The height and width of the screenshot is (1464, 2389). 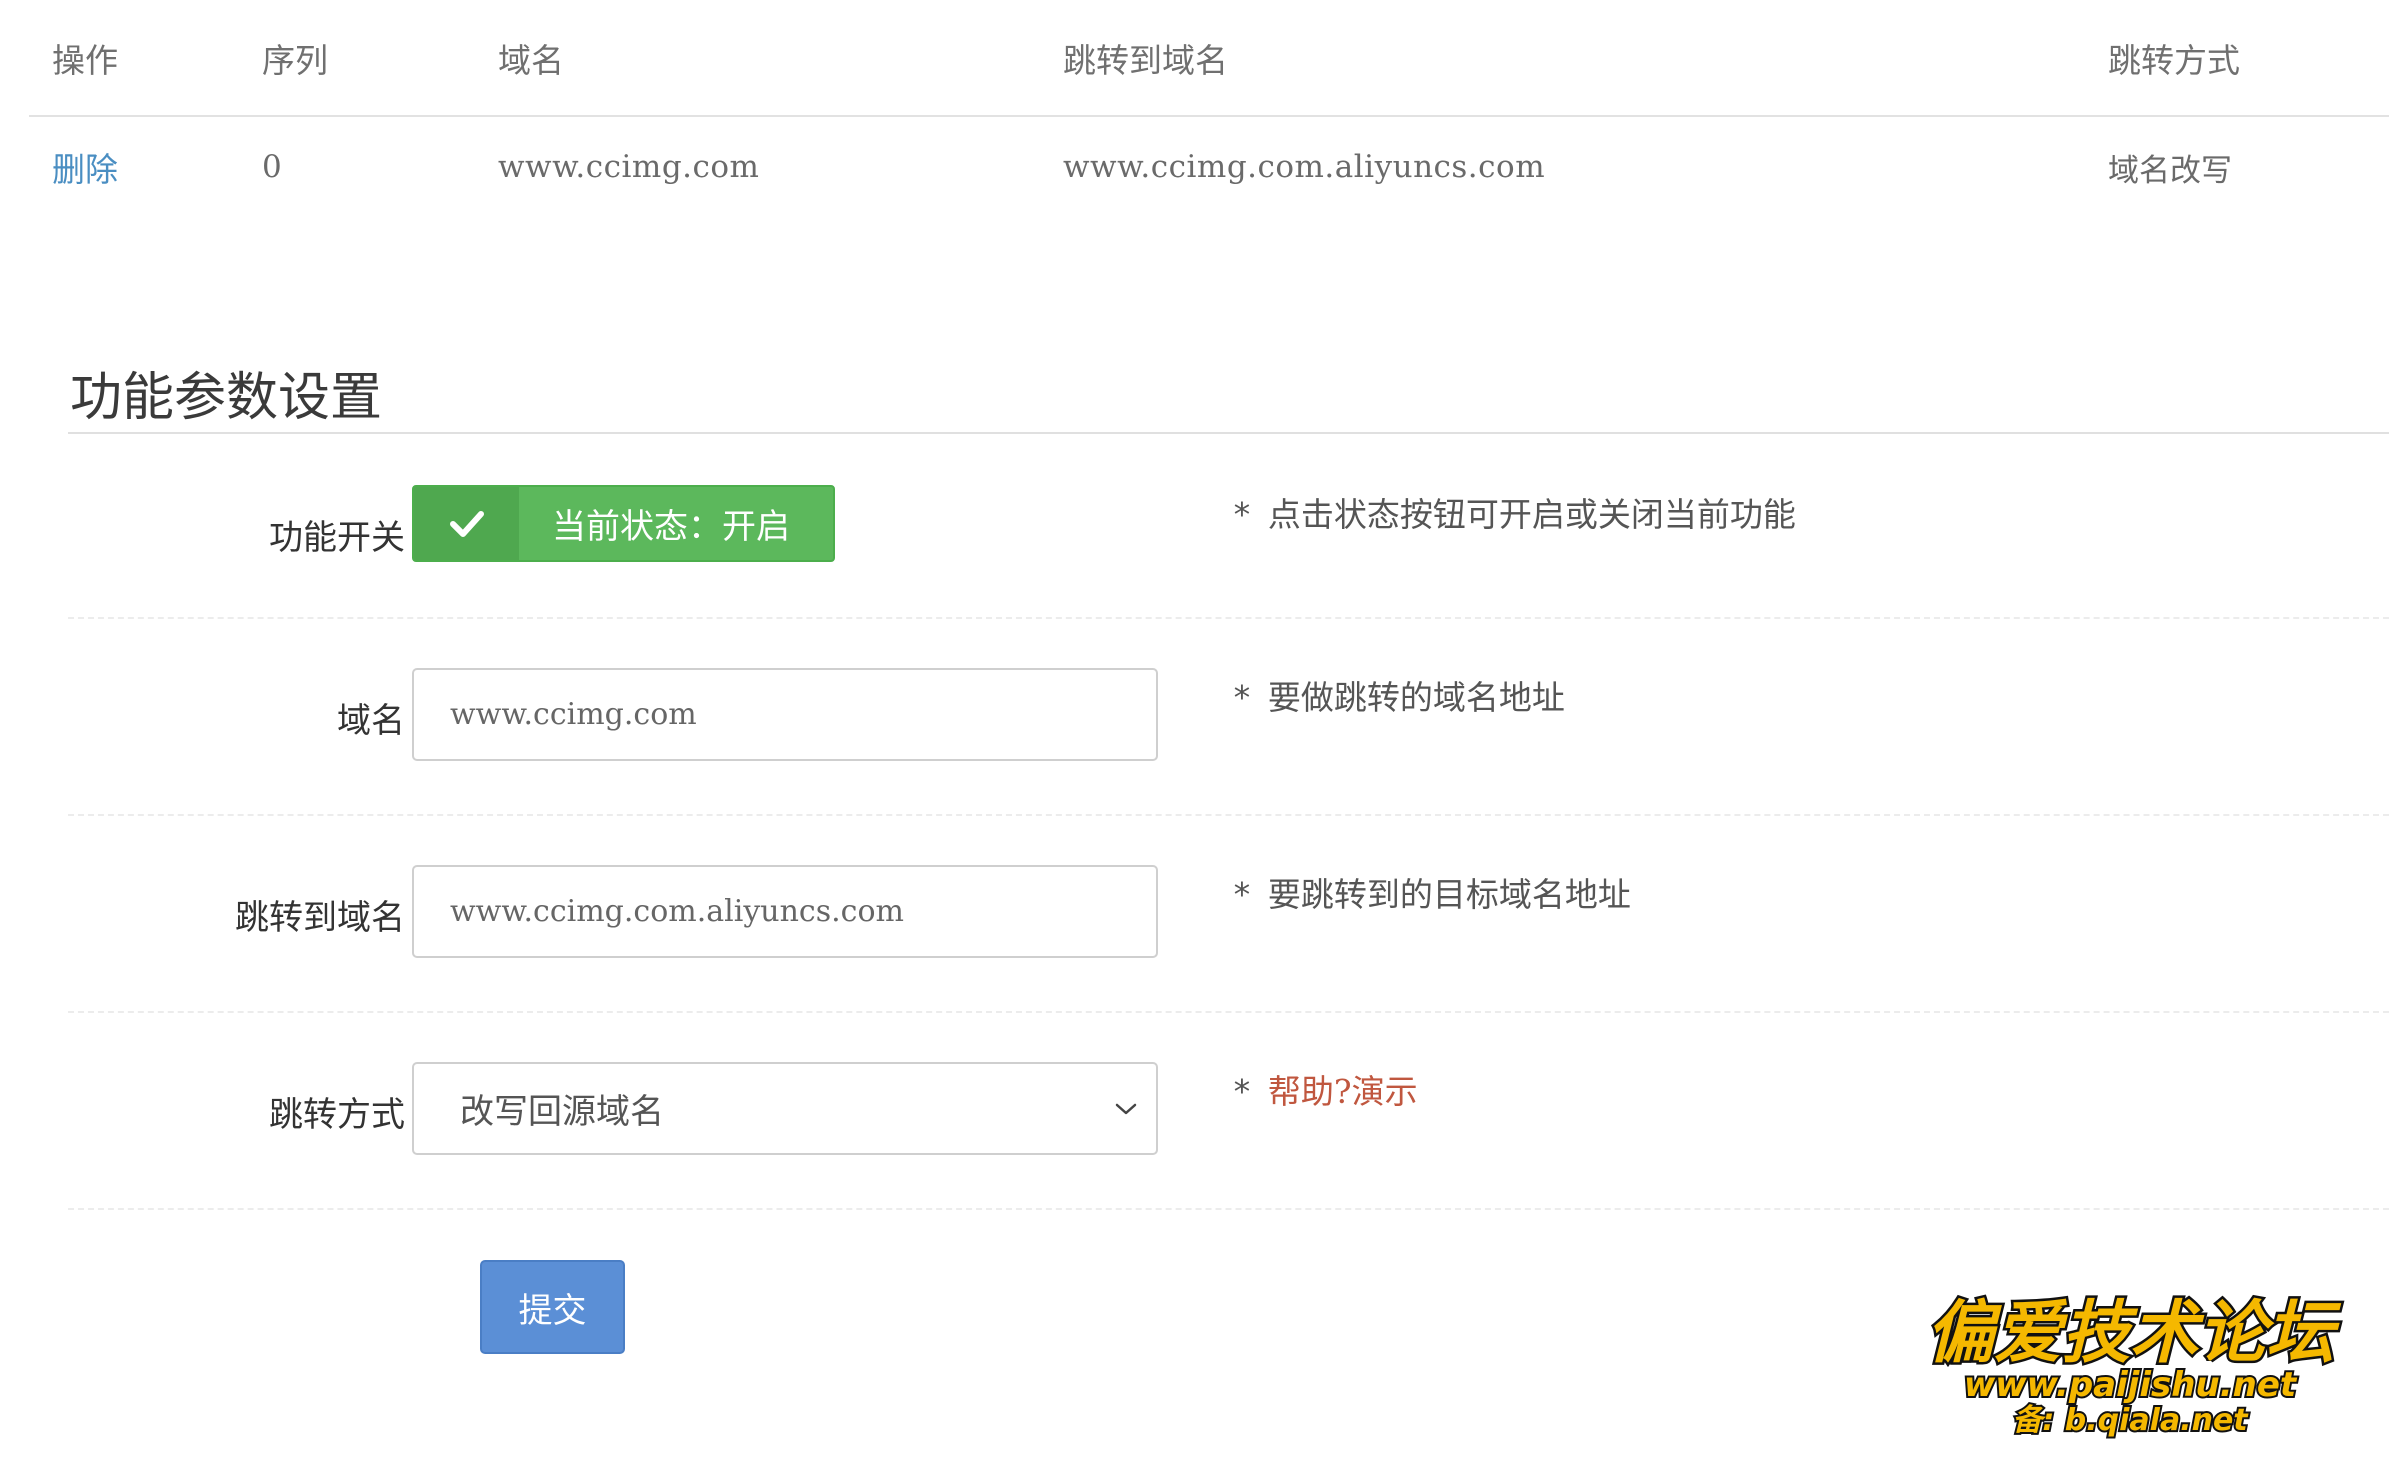 I want to click on switch-hint-text: 点击状态按钮可开启或关闭当前功能, so click(x=1531, y=514).